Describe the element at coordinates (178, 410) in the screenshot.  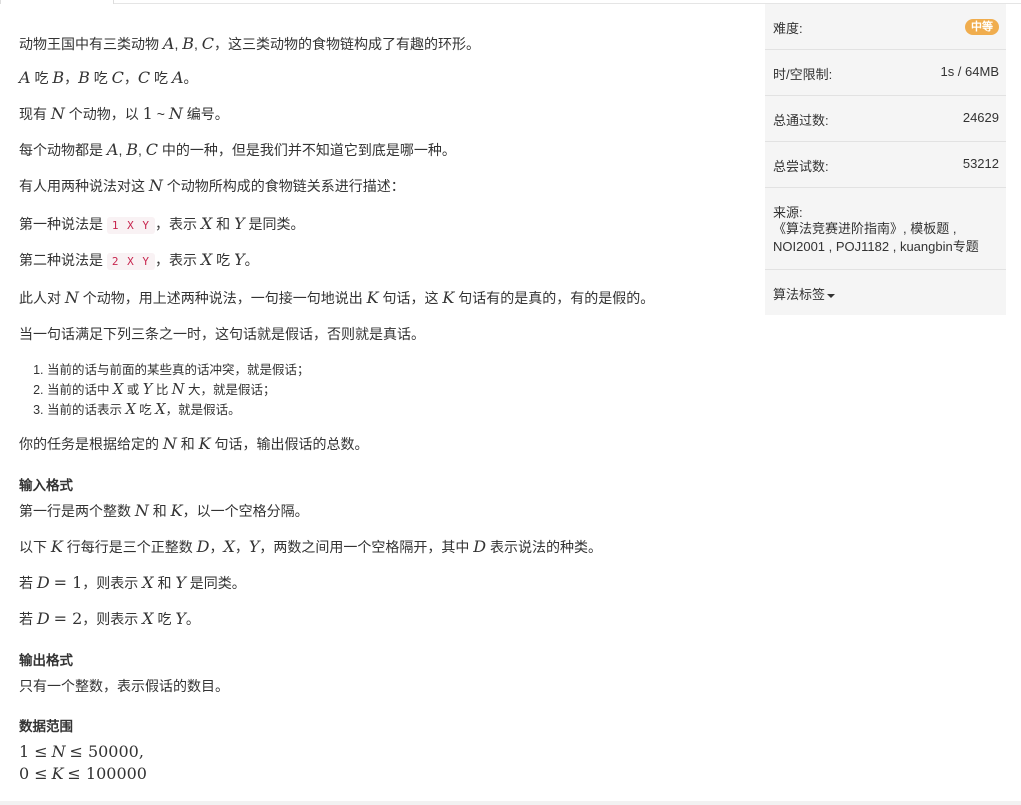
I see `list-item: 当前的话表示 X 吃 X，就是假话。` at that location.